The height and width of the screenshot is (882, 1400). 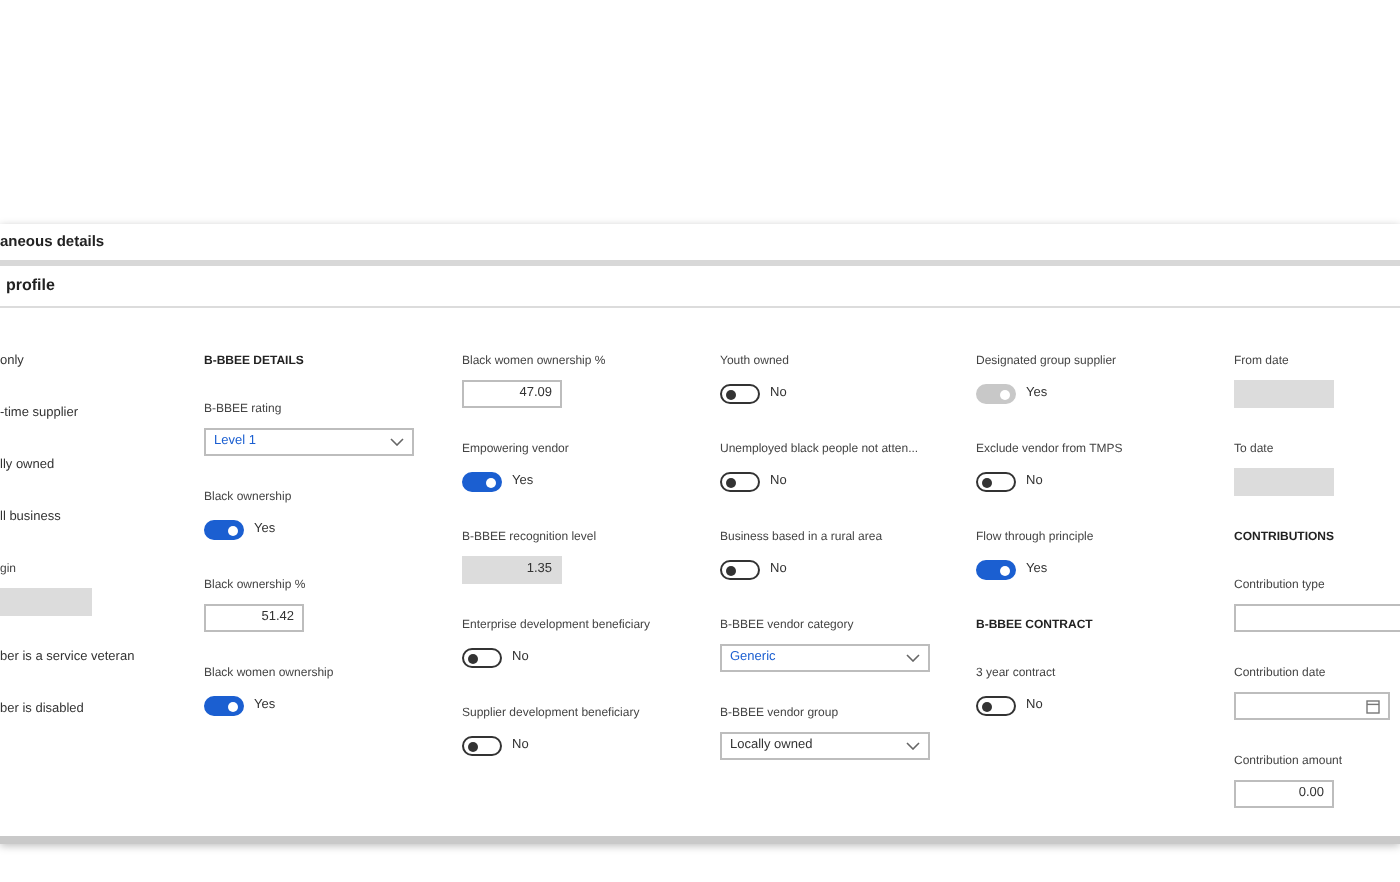 What do you see at coordinates (30, 286) in the screenshot?
I see `section-title: profile` at bounding box center [30, 286].